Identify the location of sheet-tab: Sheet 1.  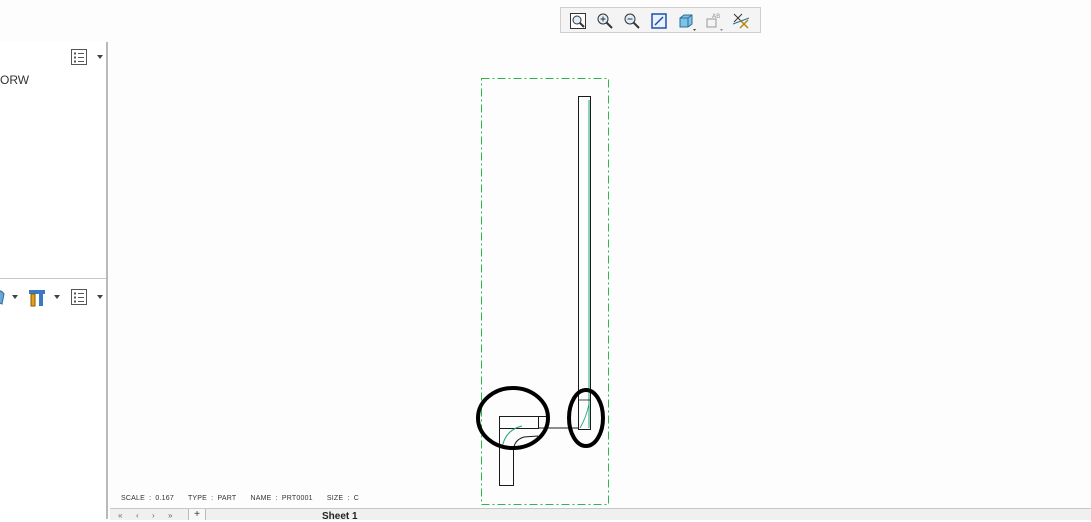
(340, 516).